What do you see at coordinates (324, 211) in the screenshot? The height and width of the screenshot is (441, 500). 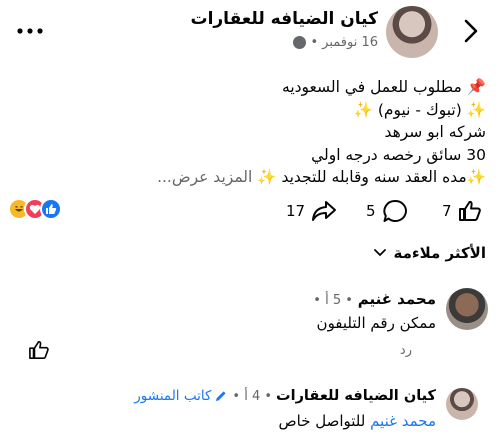 I see `share-icon` at bounding box center [324, 211].